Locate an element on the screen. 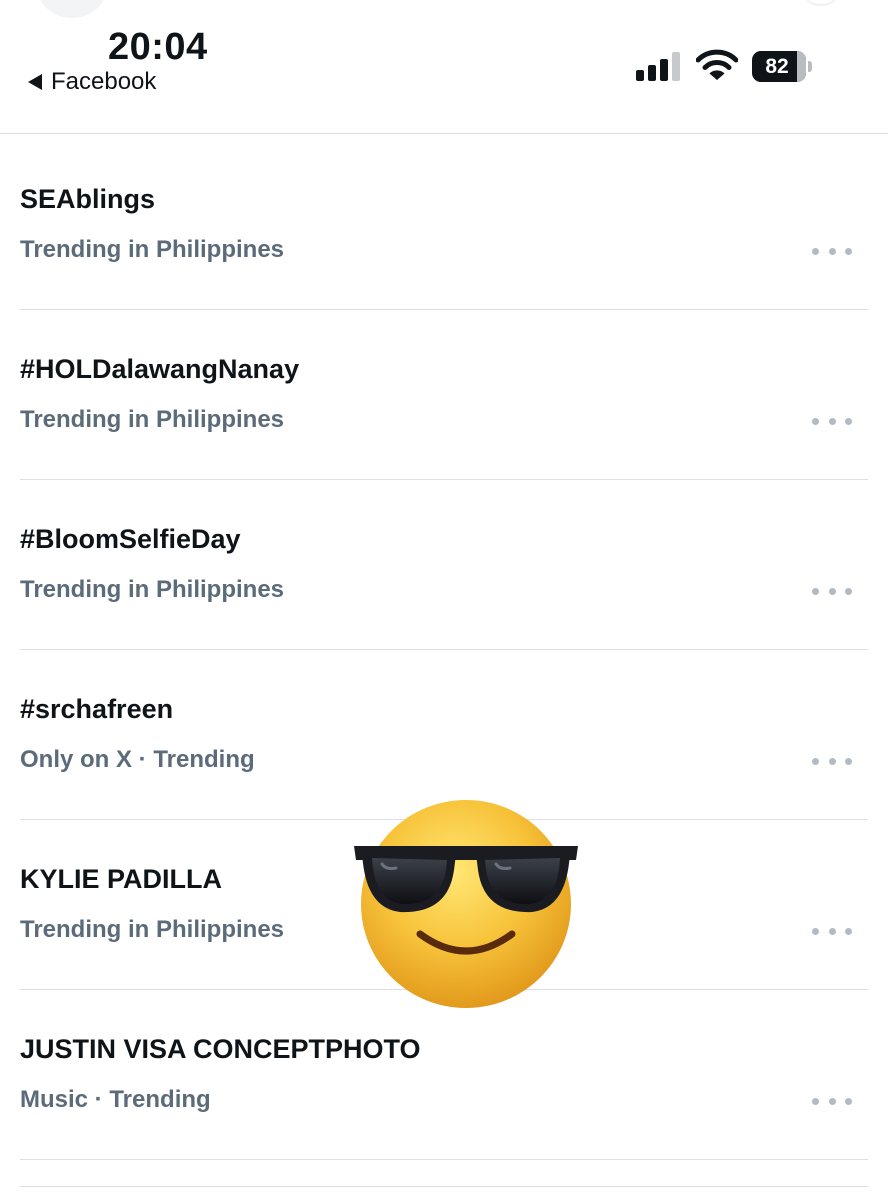 The image size is (888, 1200). trend-title: KYLIE PADILLA is located at coordinates (121, 879).